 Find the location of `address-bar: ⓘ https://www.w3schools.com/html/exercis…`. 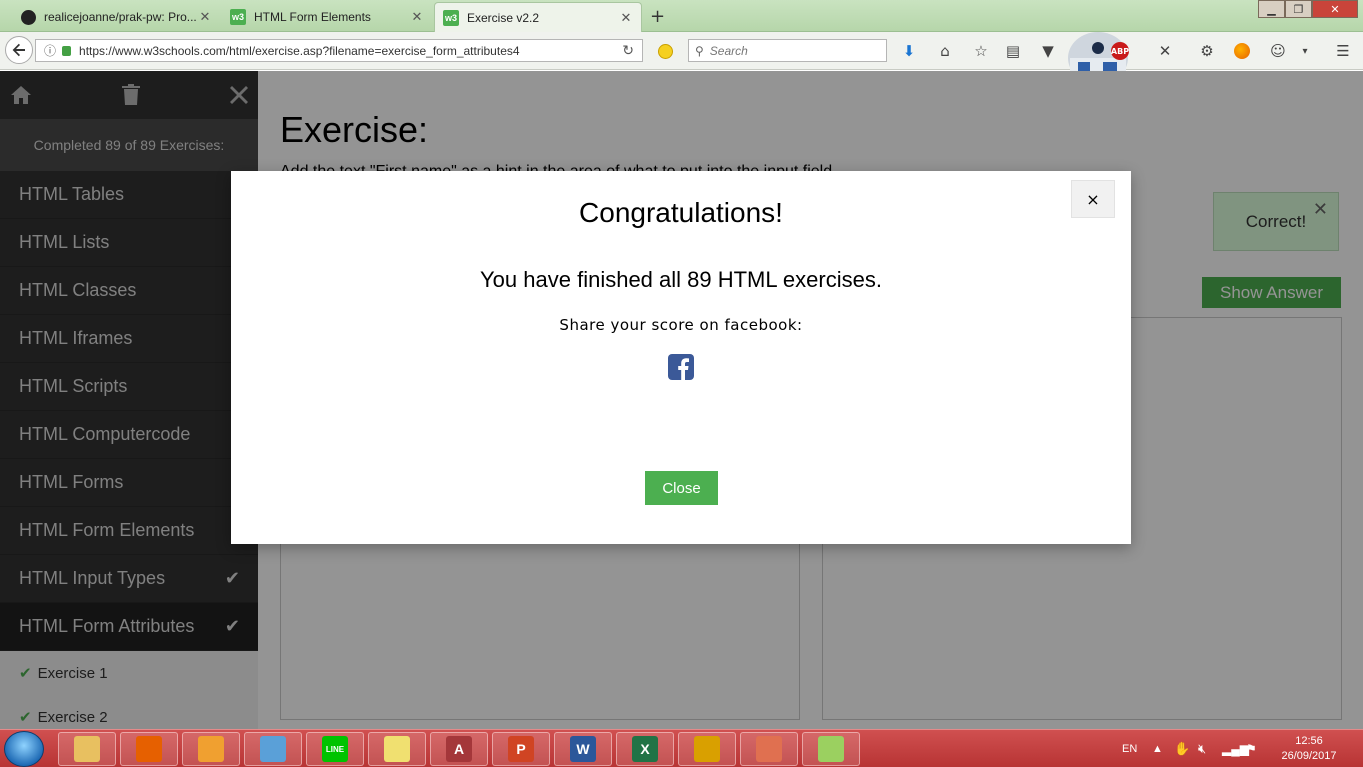

address-bar: ⓘ https://www.w3schools.com/html/exercis… is located at coordinates (339, 50).